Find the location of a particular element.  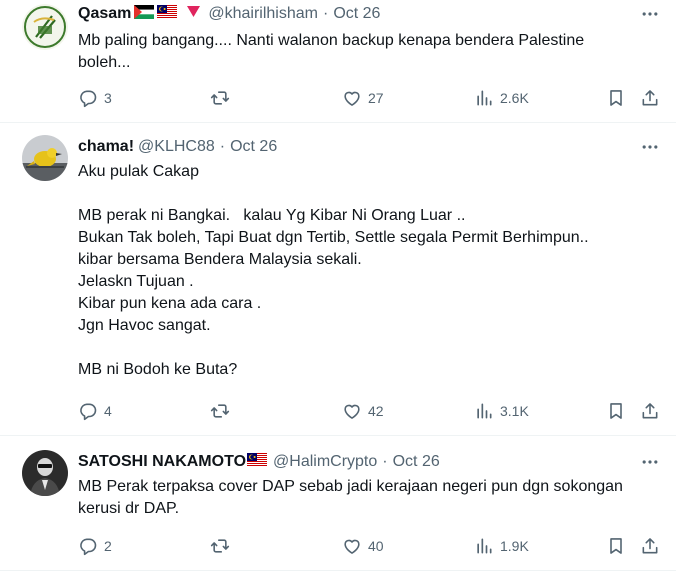

reply-button: 3 is located at coordinates (95, 98).